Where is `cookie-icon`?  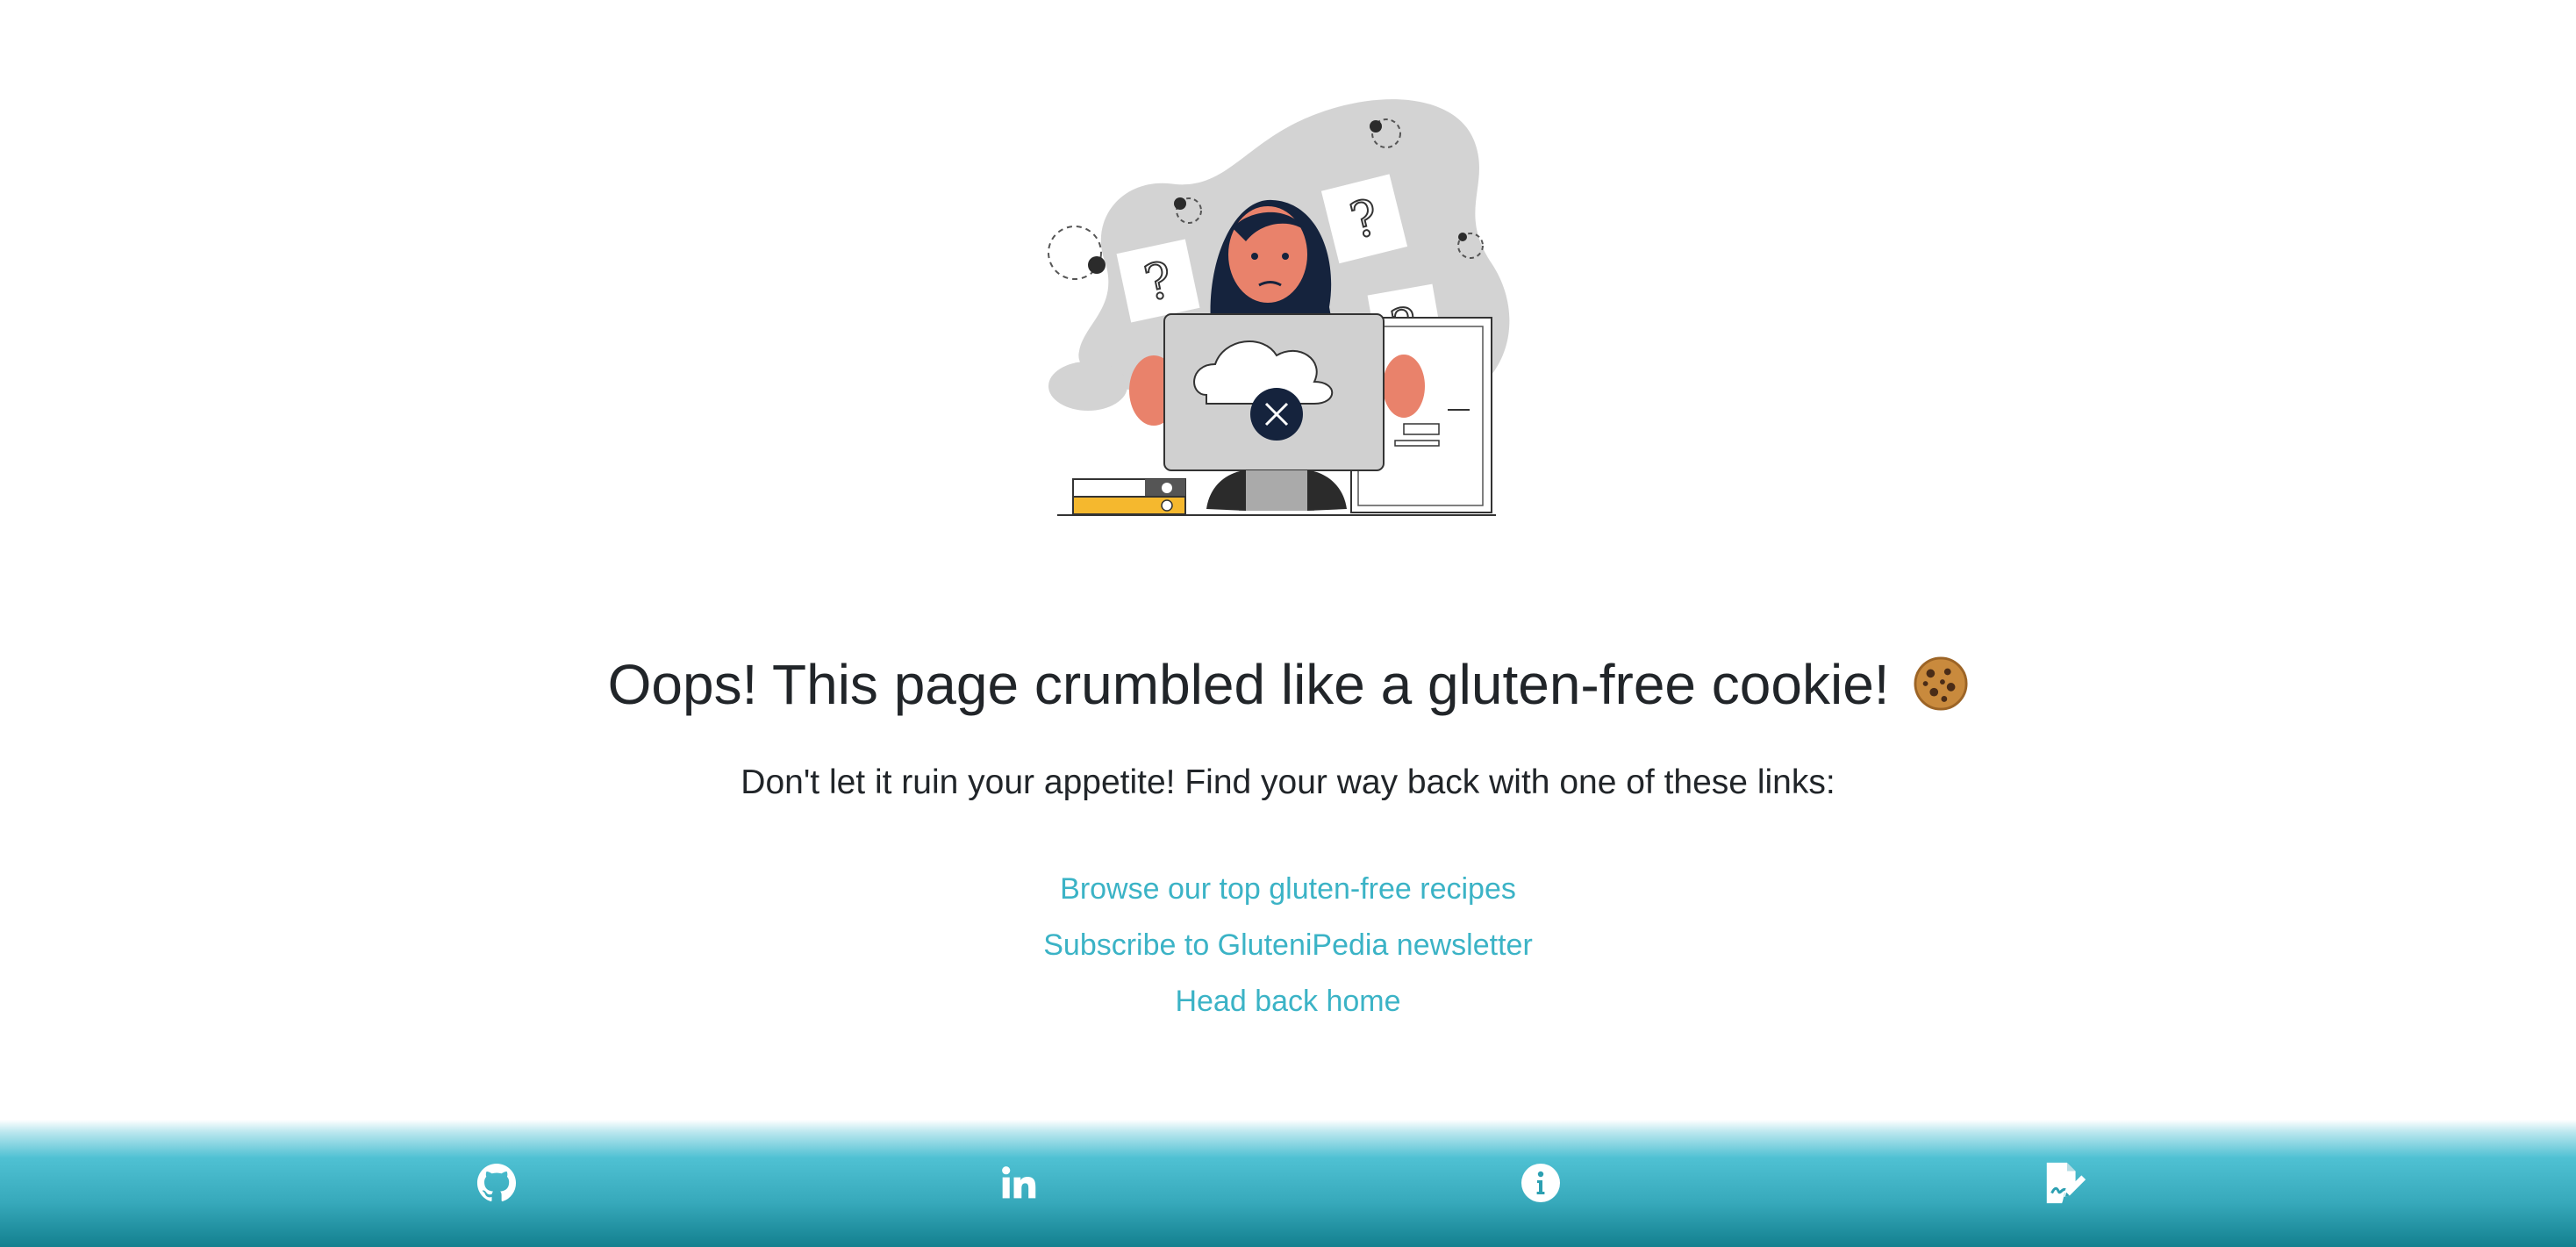
cookie-icon is located at coordinates (1941, 683).